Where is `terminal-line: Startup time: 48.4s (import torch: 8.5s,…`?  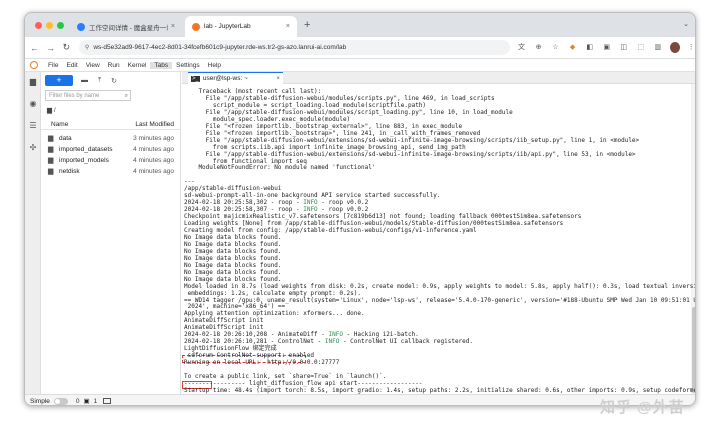 terminal-line: Startup time: 48.4s (import torch: 8.5s,… is located at coordinates (440, 390).